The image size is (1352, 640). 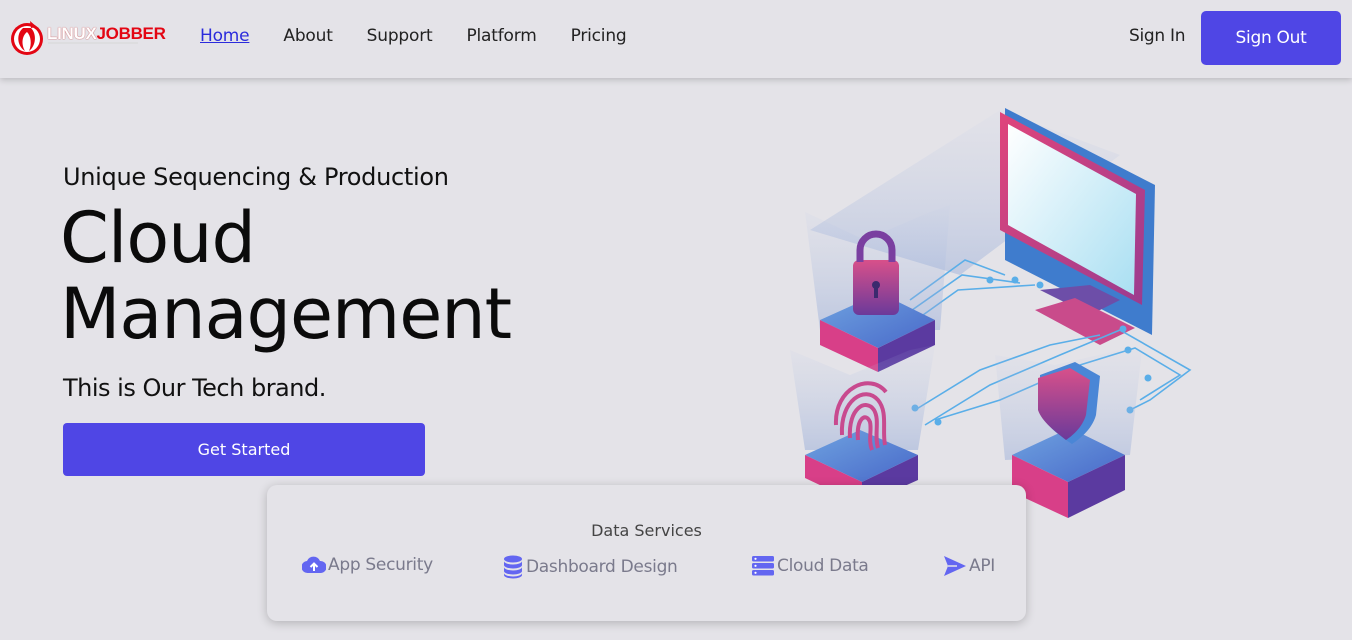 What do you see at coordinates (400, 36) in the screenshot?
I see `nav-support: Support` at bounding box center [400, 36].